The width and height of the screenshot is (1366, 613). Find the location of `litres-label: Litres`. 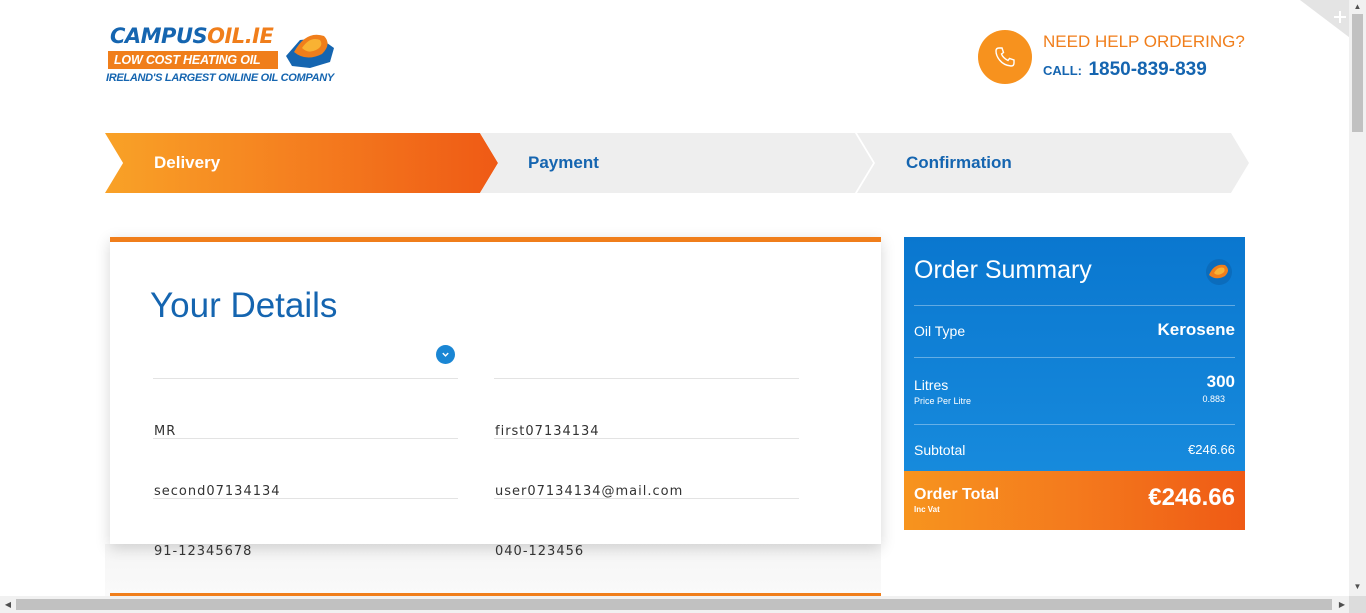

litres-label: Litres is located at coordinates (931, 385).